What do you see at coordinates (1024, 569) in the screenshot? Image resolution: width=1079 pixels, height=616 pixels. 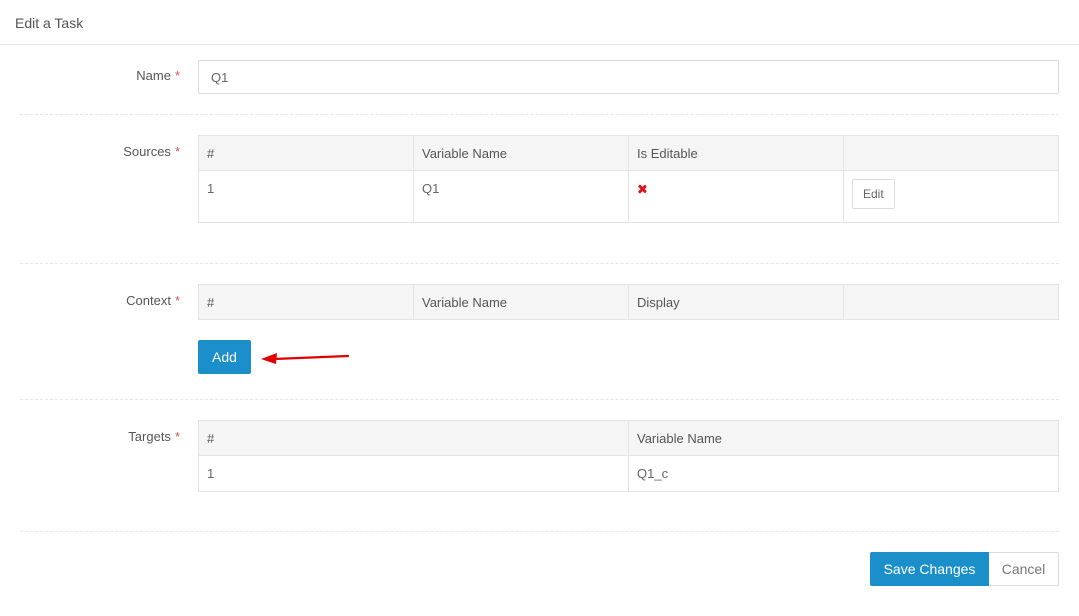 I see `cancel-button: Cancel` at bounding box center [1024, 569].